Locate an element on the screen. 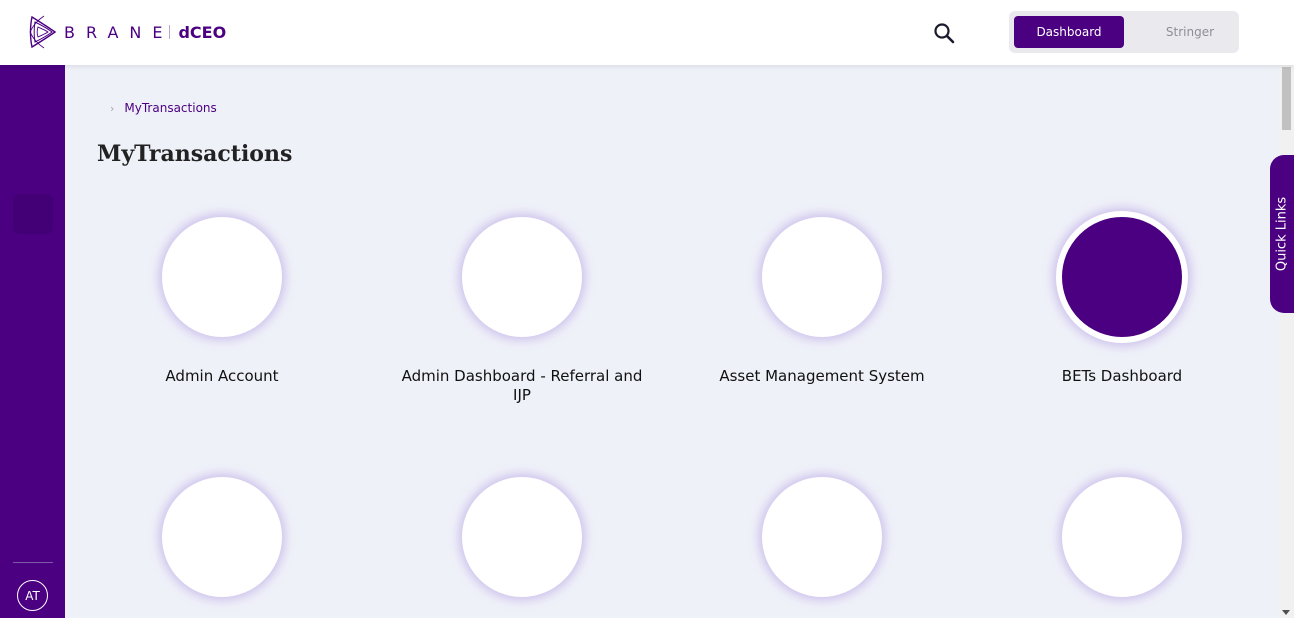 This screenshot has width=1294, height=618. sidebar-item-apps is located at coordinates (33, 214).